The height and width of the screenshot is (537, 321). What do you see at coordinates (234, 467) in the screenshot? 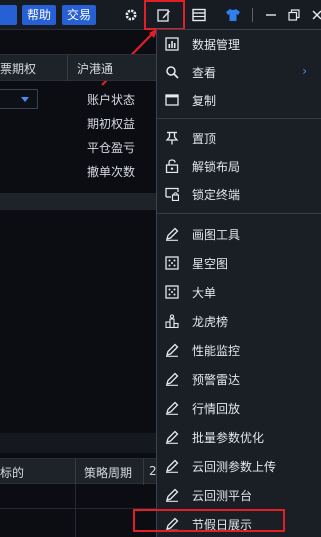
I see `menu-item-label: 云回测参数上传` at bounding box center [234, 467].